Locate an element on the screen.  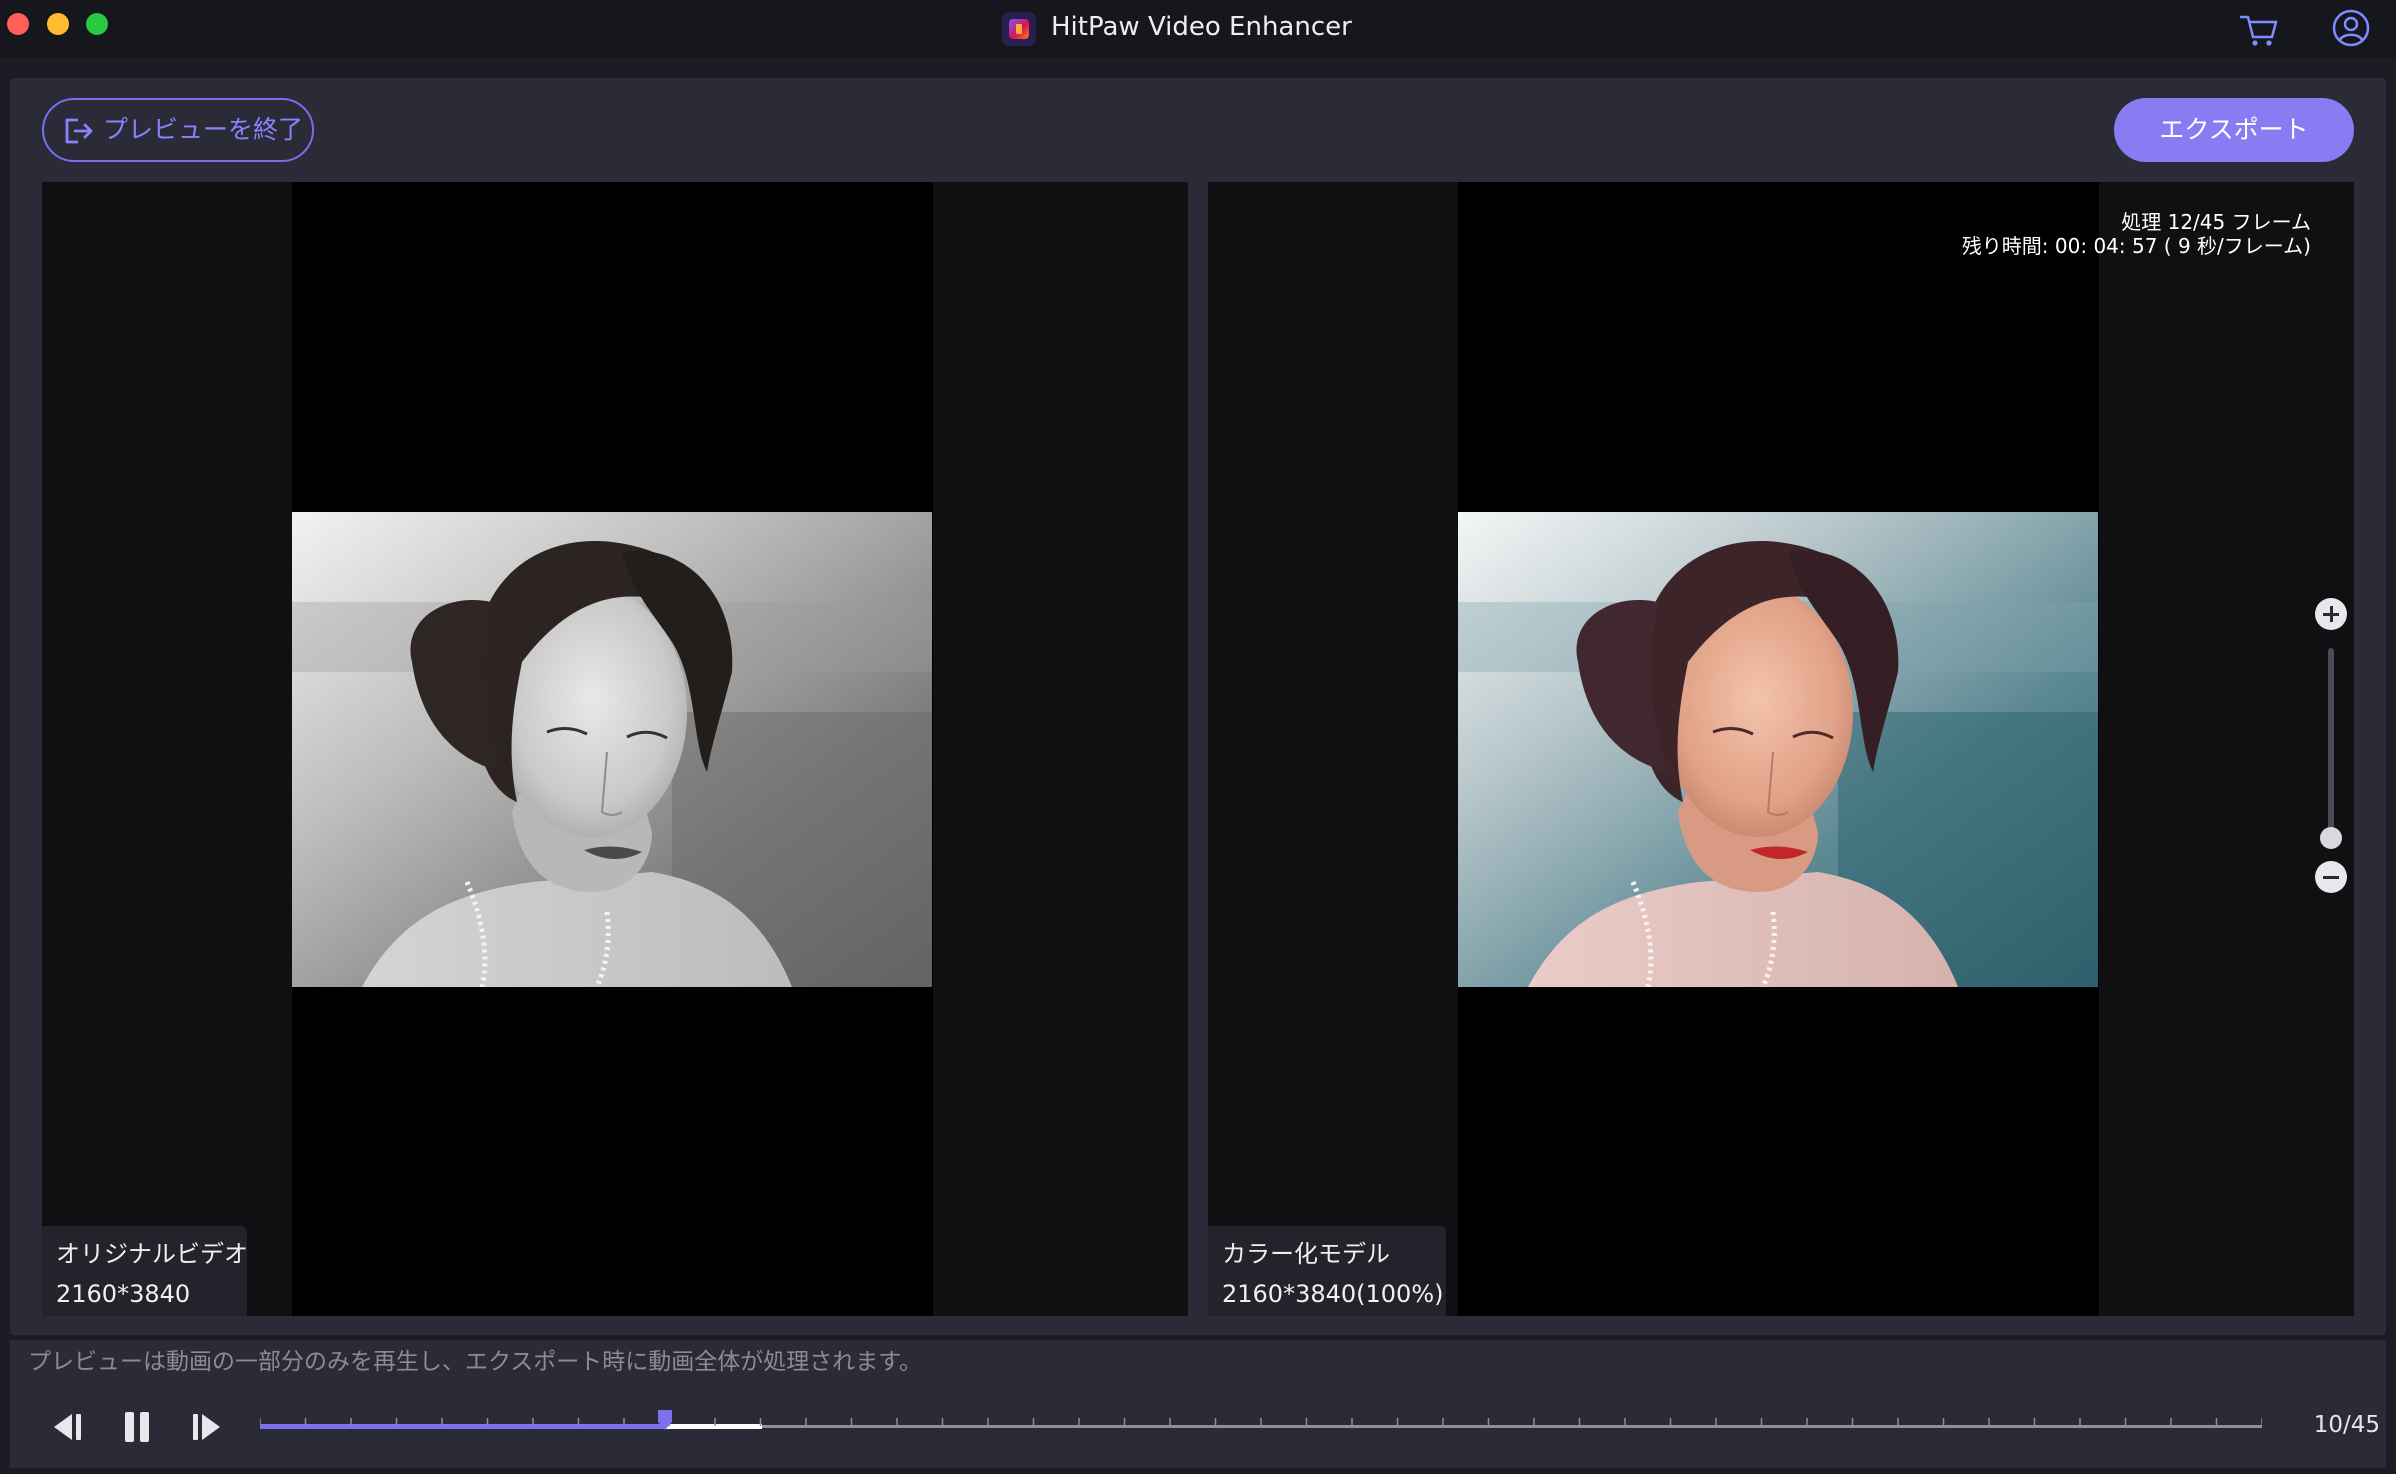
pause-button is located at coordinates (137, 1427).